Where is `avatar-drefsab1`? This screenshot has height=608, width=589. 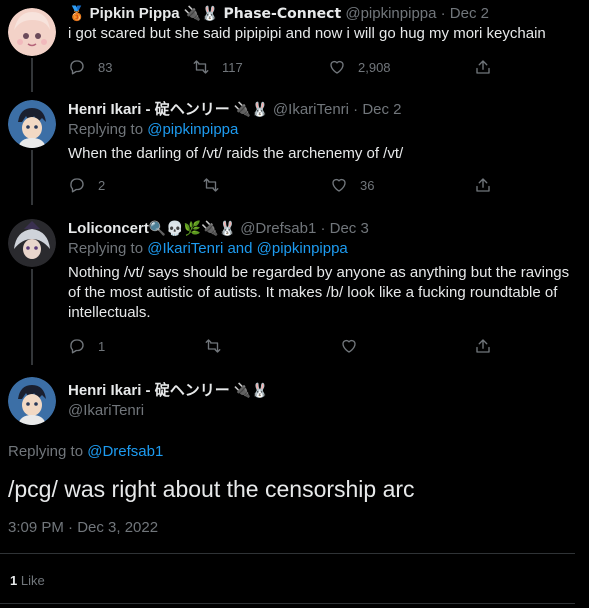
avatar-drefsab1 is located at coordinates (32, 243).